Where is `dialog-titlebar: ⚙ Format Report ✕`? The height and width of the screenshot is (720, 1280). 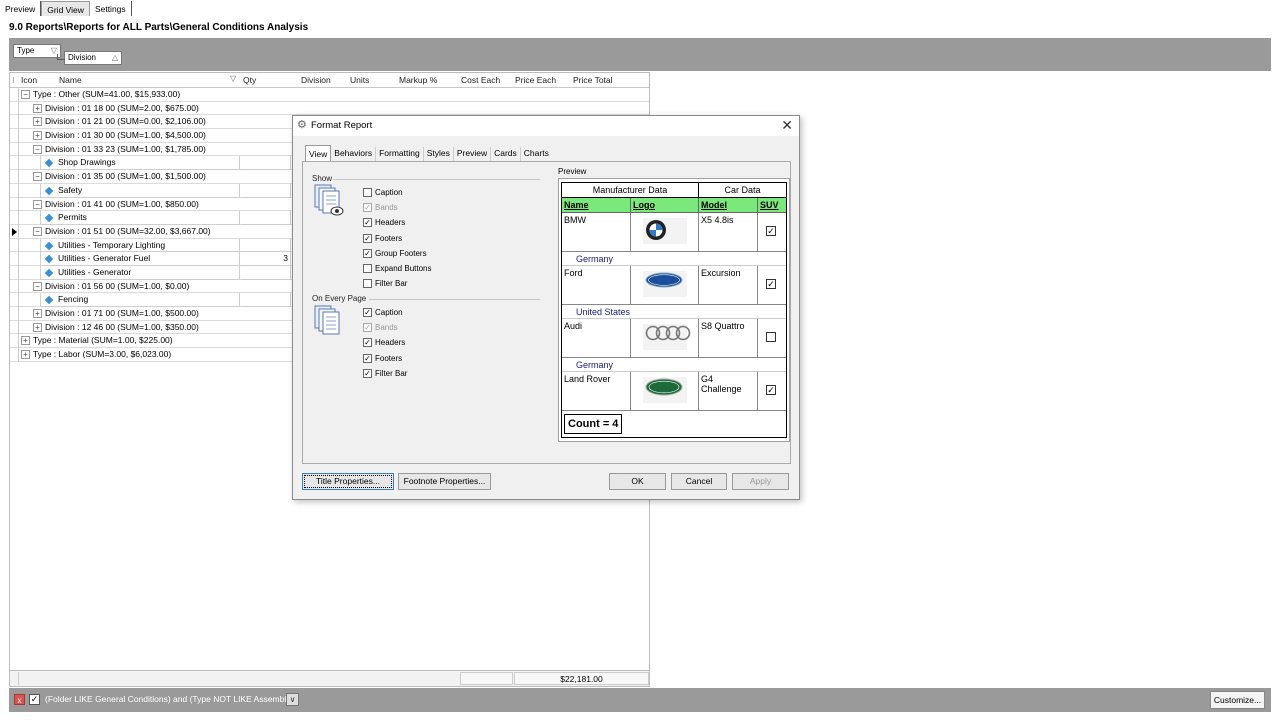 dialog-titlebar: ⚙ Format Report ✕ is located at coordinates (546, 126).